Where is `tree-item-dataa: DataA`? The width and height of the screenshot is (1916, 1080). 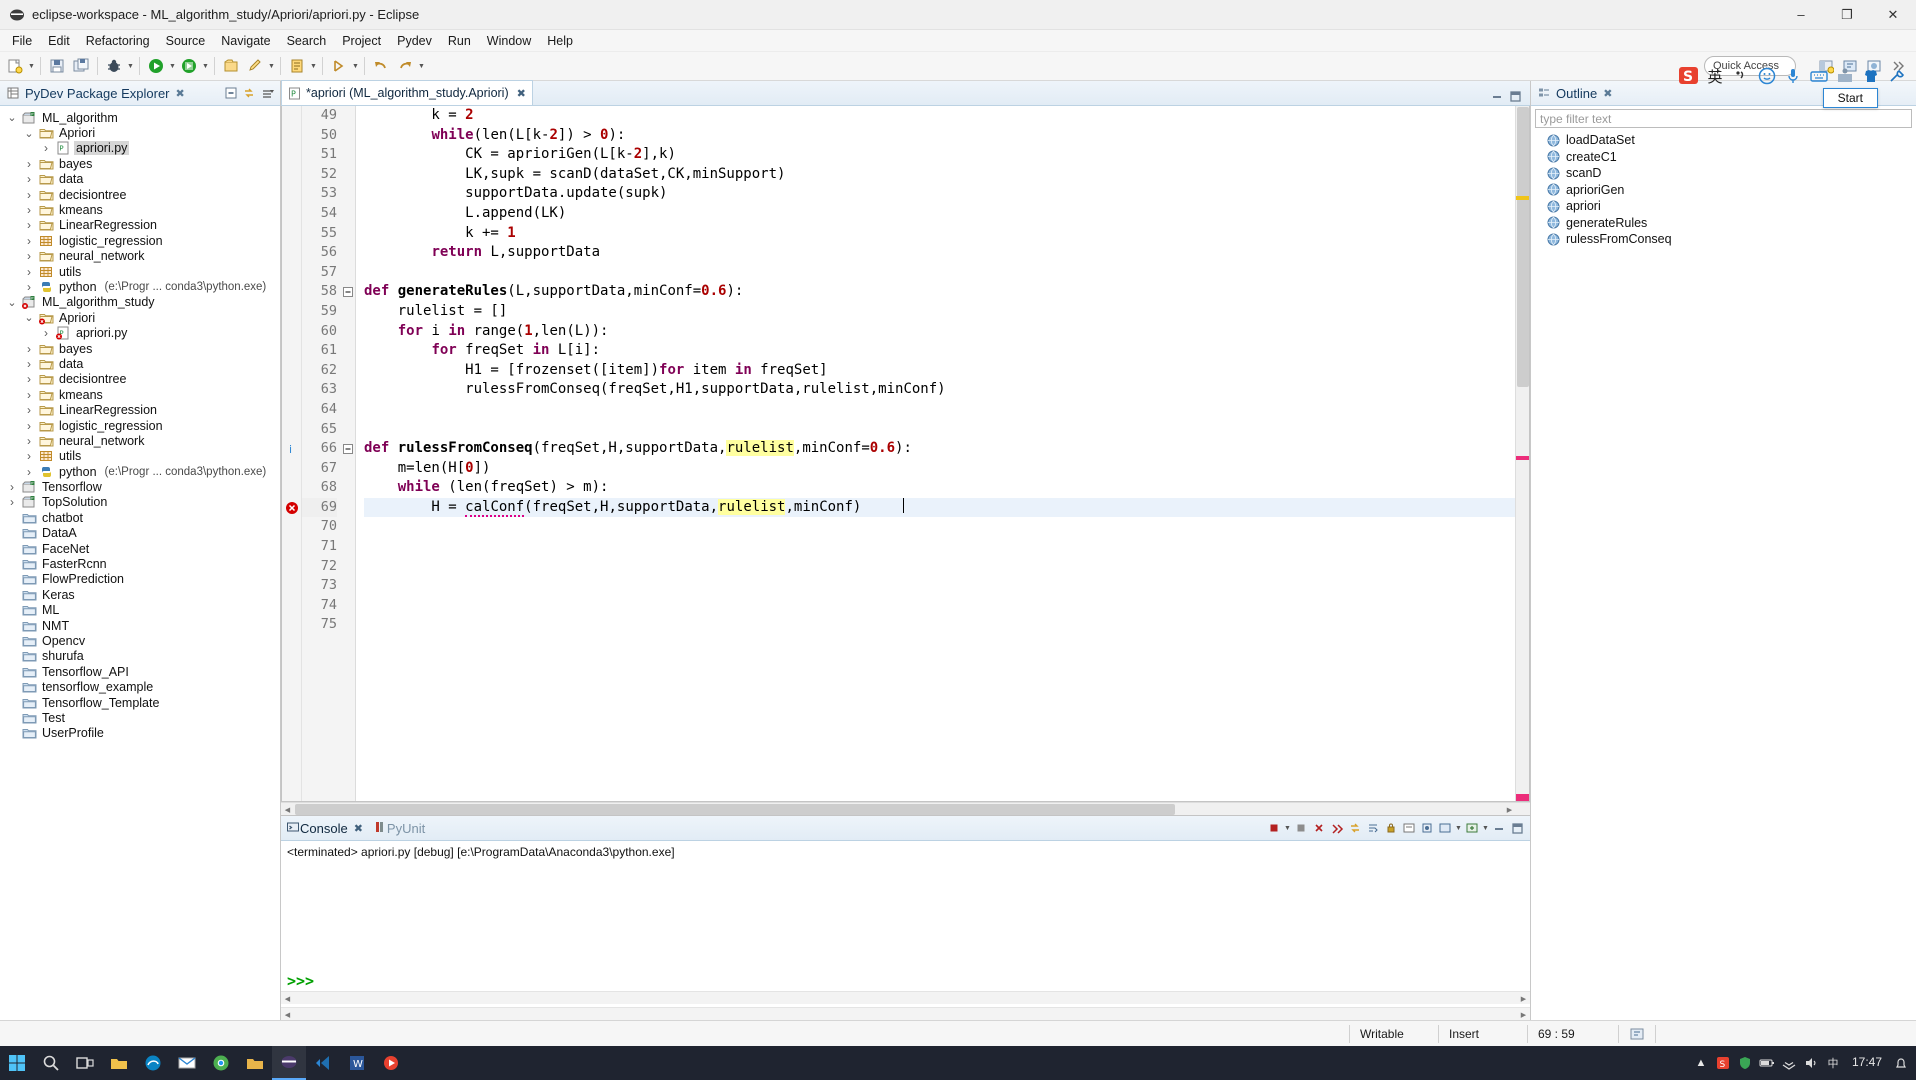 tree-item-dataa: DataA is located at coordinates (140, 533).